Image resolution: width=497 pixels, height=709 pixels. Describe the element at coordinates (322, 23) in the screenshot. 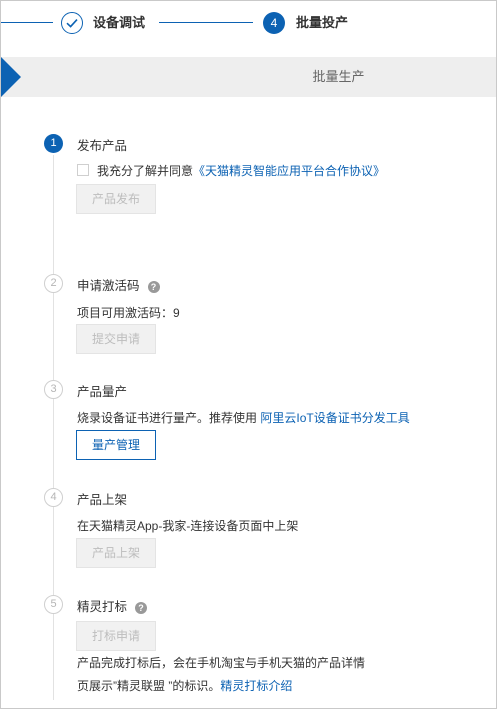

I see `step-label-batch-production: 批量投产` at that location.